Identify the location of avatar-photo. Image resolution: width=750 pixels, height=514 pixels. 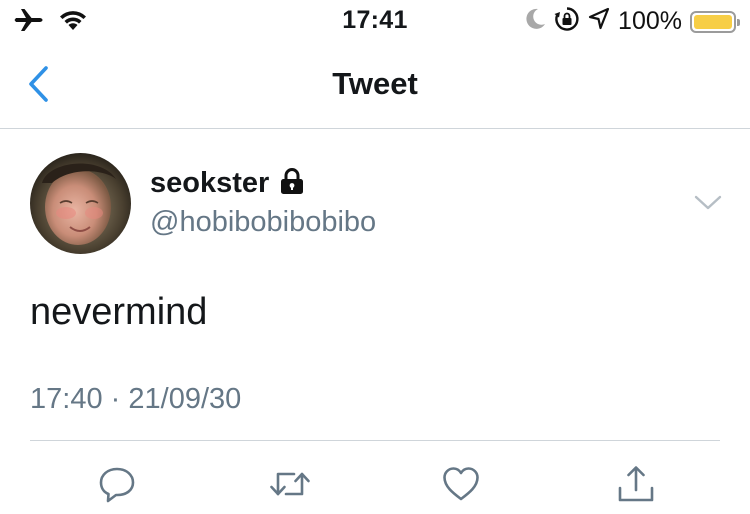
(80, 203).